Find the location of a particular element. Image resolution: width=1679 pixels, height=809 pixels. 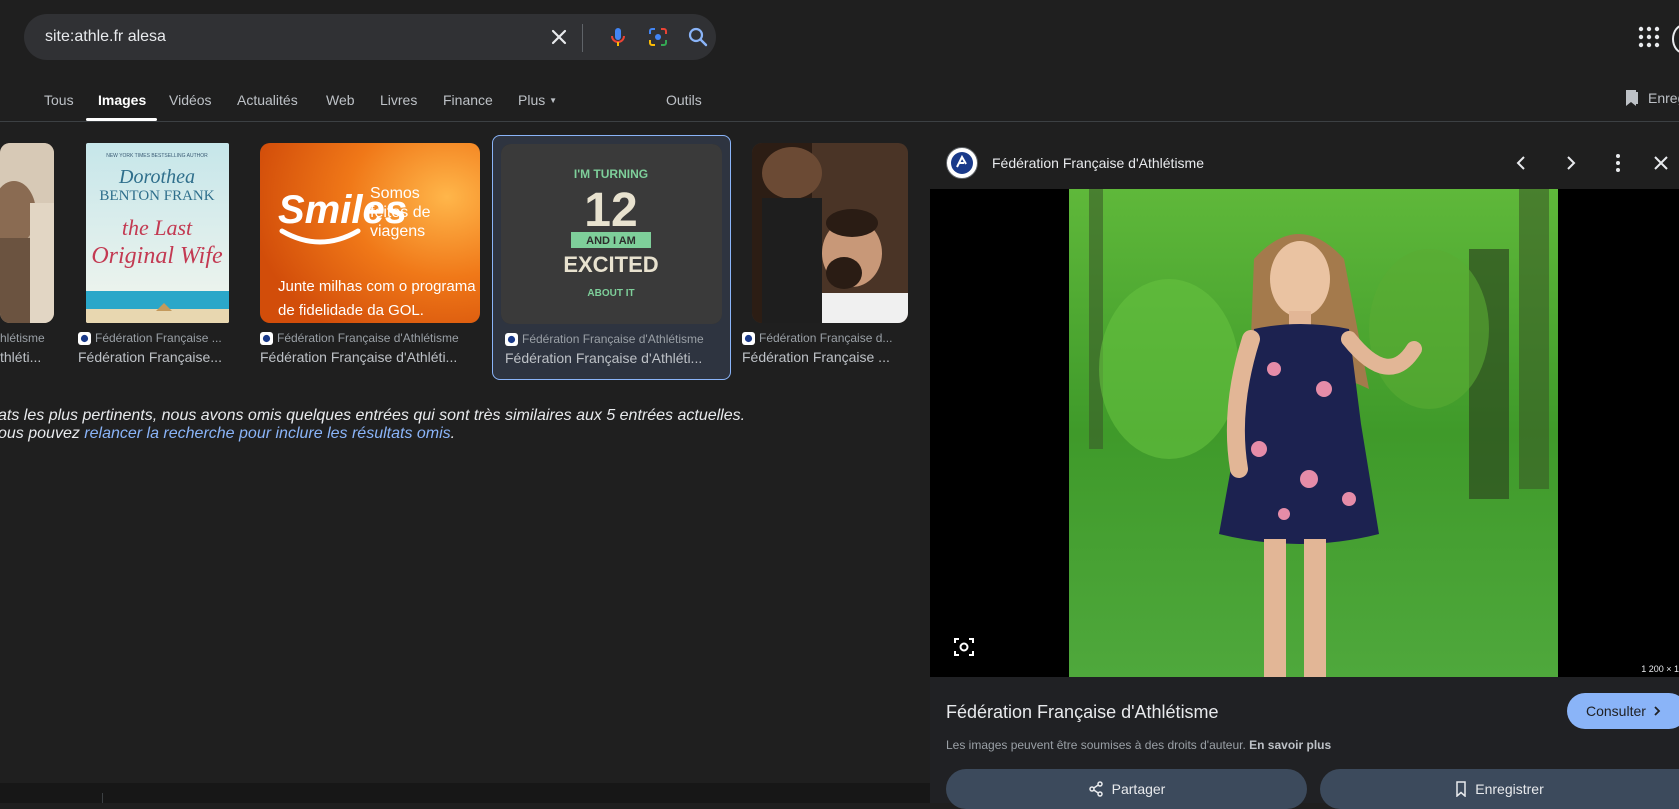

saved-label: Enreg is located at coordinates (1663, 98).